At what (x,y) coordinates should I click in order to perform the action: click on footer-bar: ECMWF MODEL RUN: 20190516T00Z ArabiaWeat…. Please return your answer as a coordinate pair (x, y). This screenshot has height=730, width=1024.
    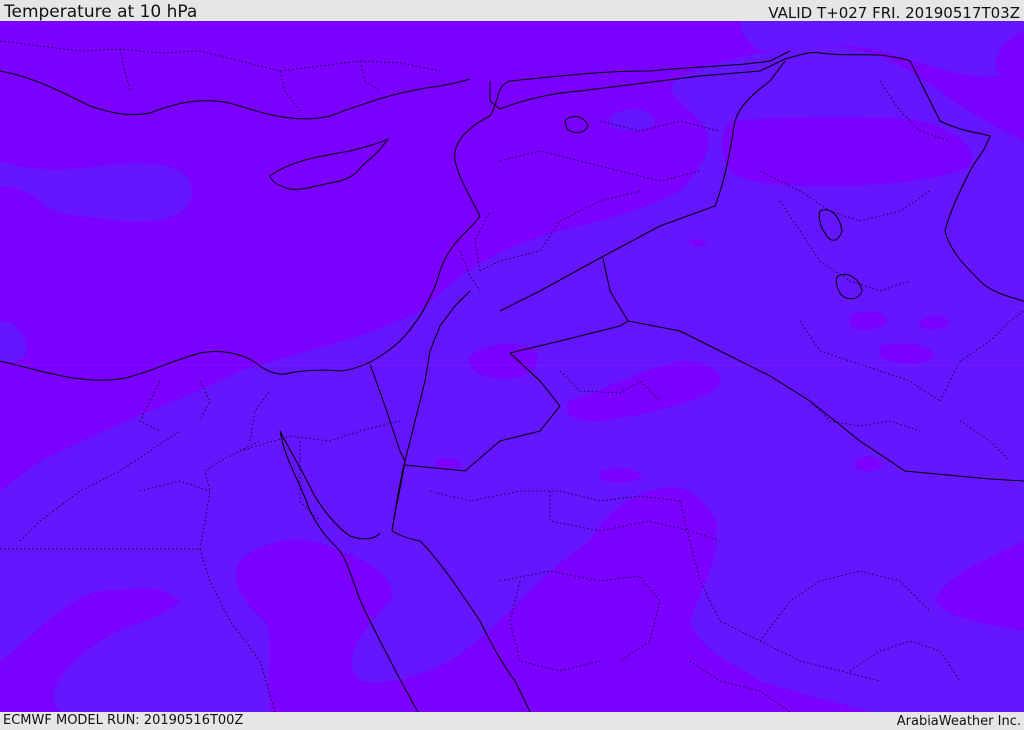
    Looking at the image, I should click on (512, 720).